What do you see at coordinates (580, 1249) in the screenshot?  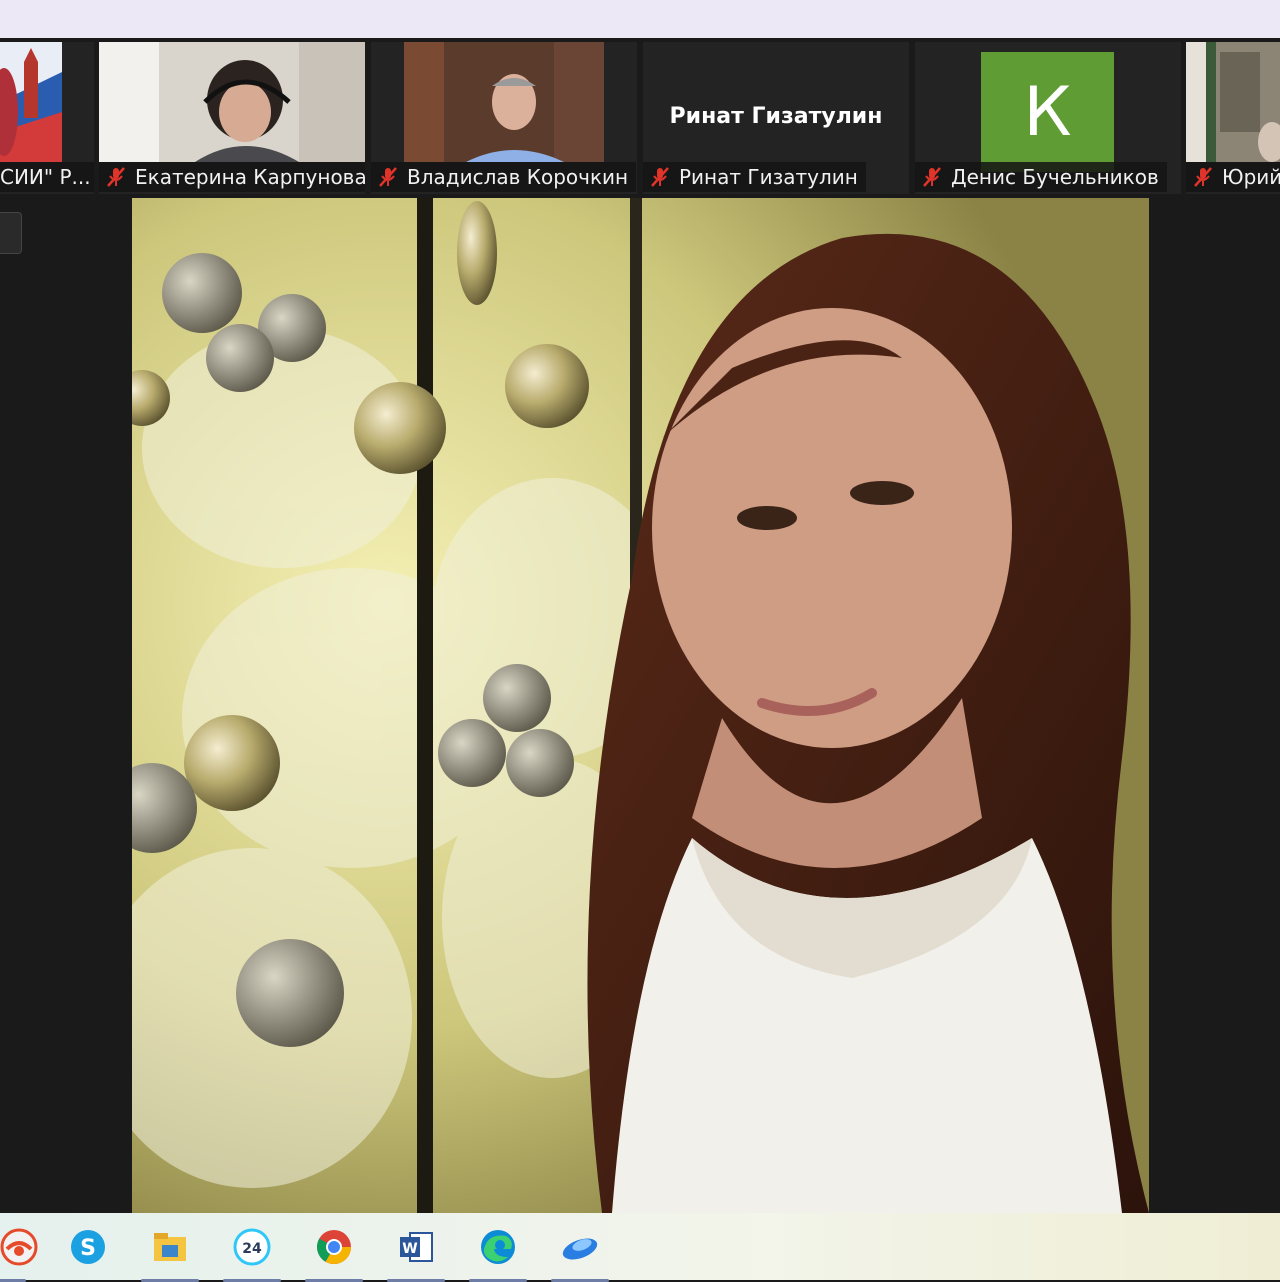 I see `zoom-like-app-icon` at bounding box center [580, 1249].